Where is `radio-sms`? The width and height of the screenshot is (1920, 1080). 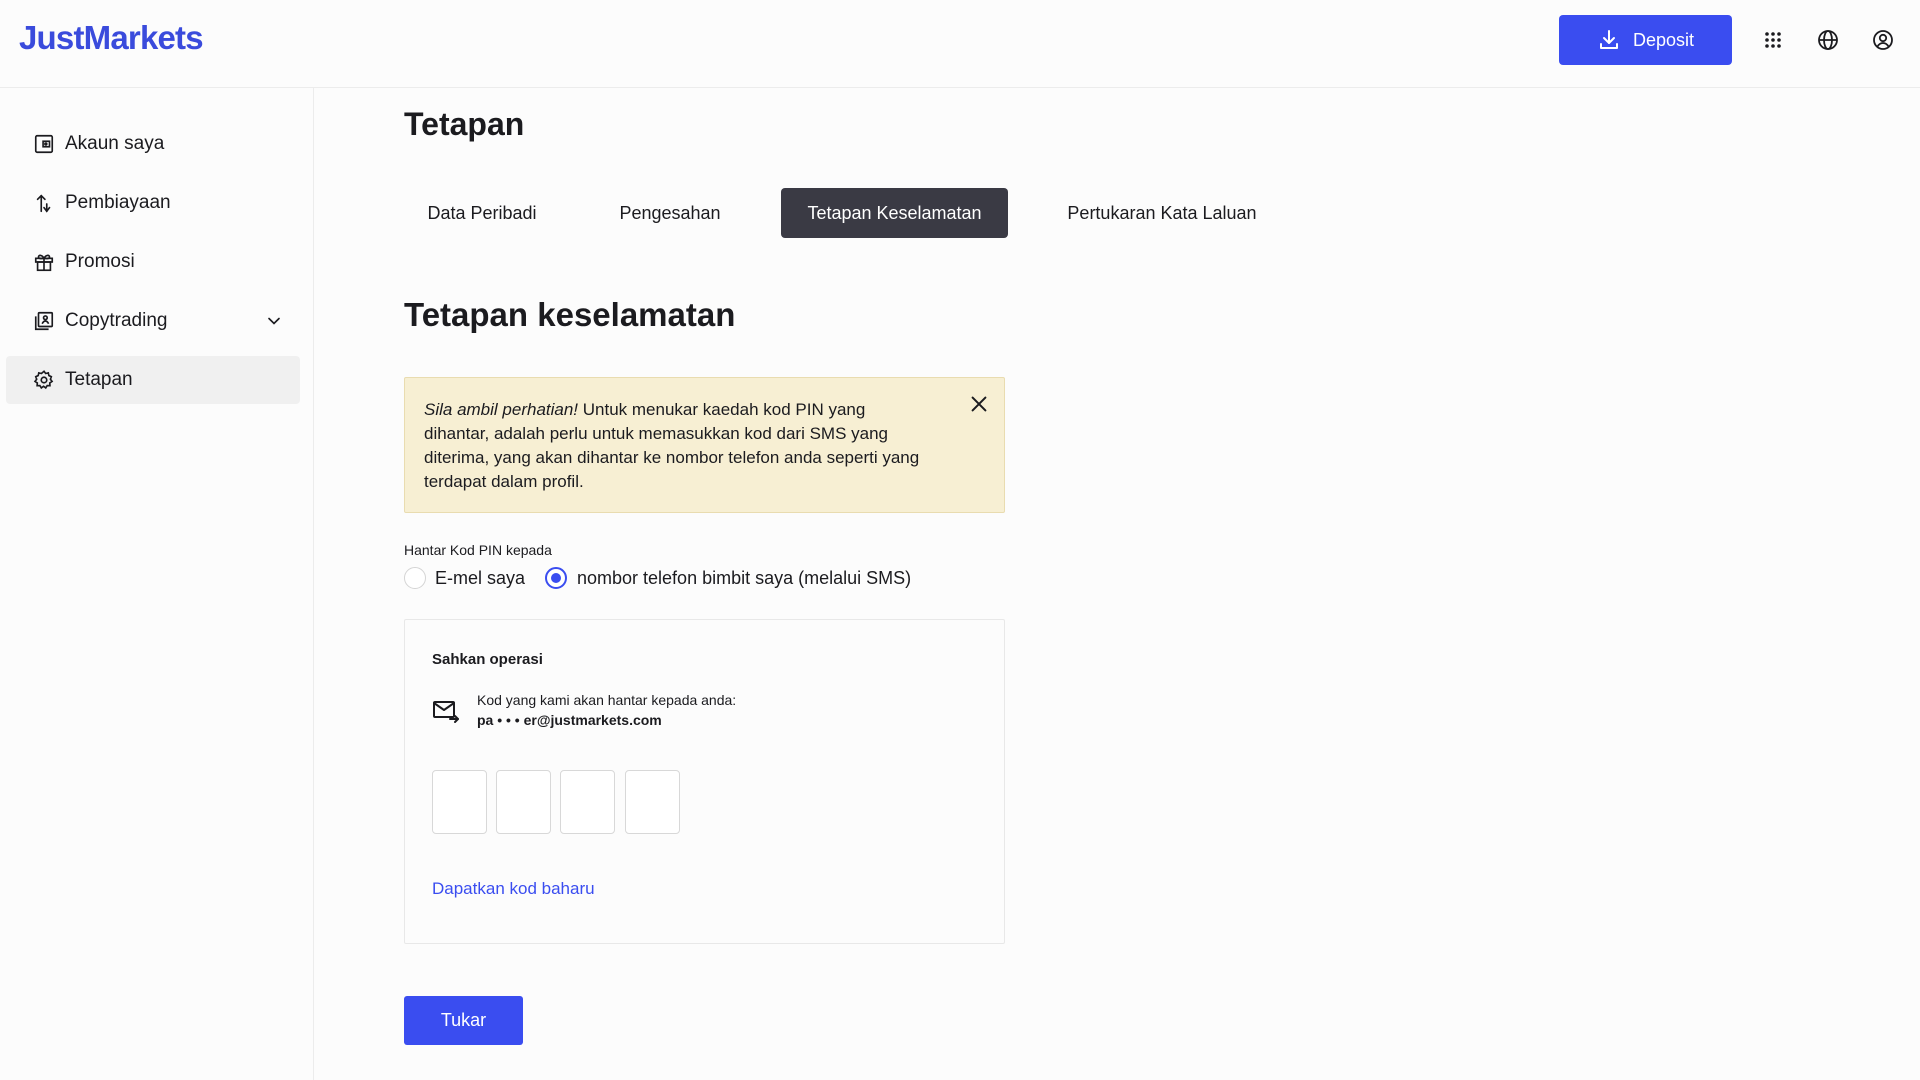 radio-sms is located at coordinates (556, 578).